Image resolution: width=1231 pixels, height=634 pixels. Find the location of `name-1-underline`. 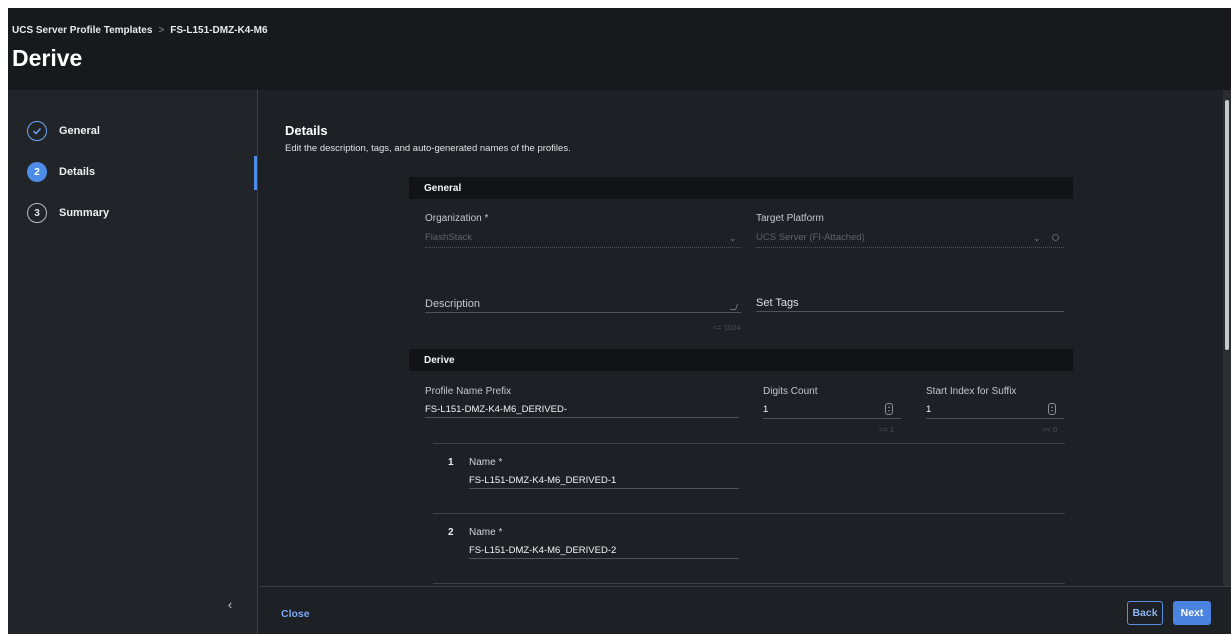

name-1-underline is located at coordinates (604, 488).